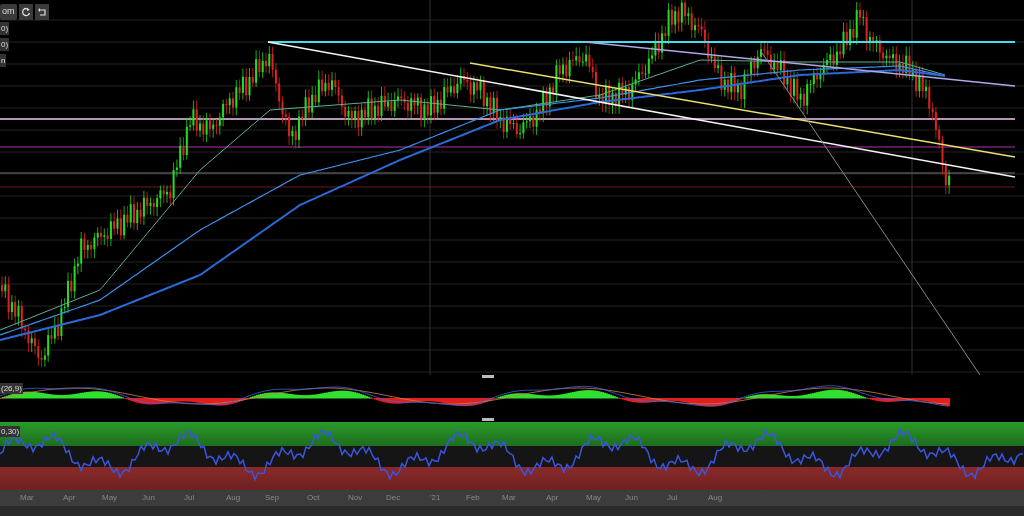  Describe the element at coordinates (41, 12) in the screenshot. I see `undo-icon` at that location.